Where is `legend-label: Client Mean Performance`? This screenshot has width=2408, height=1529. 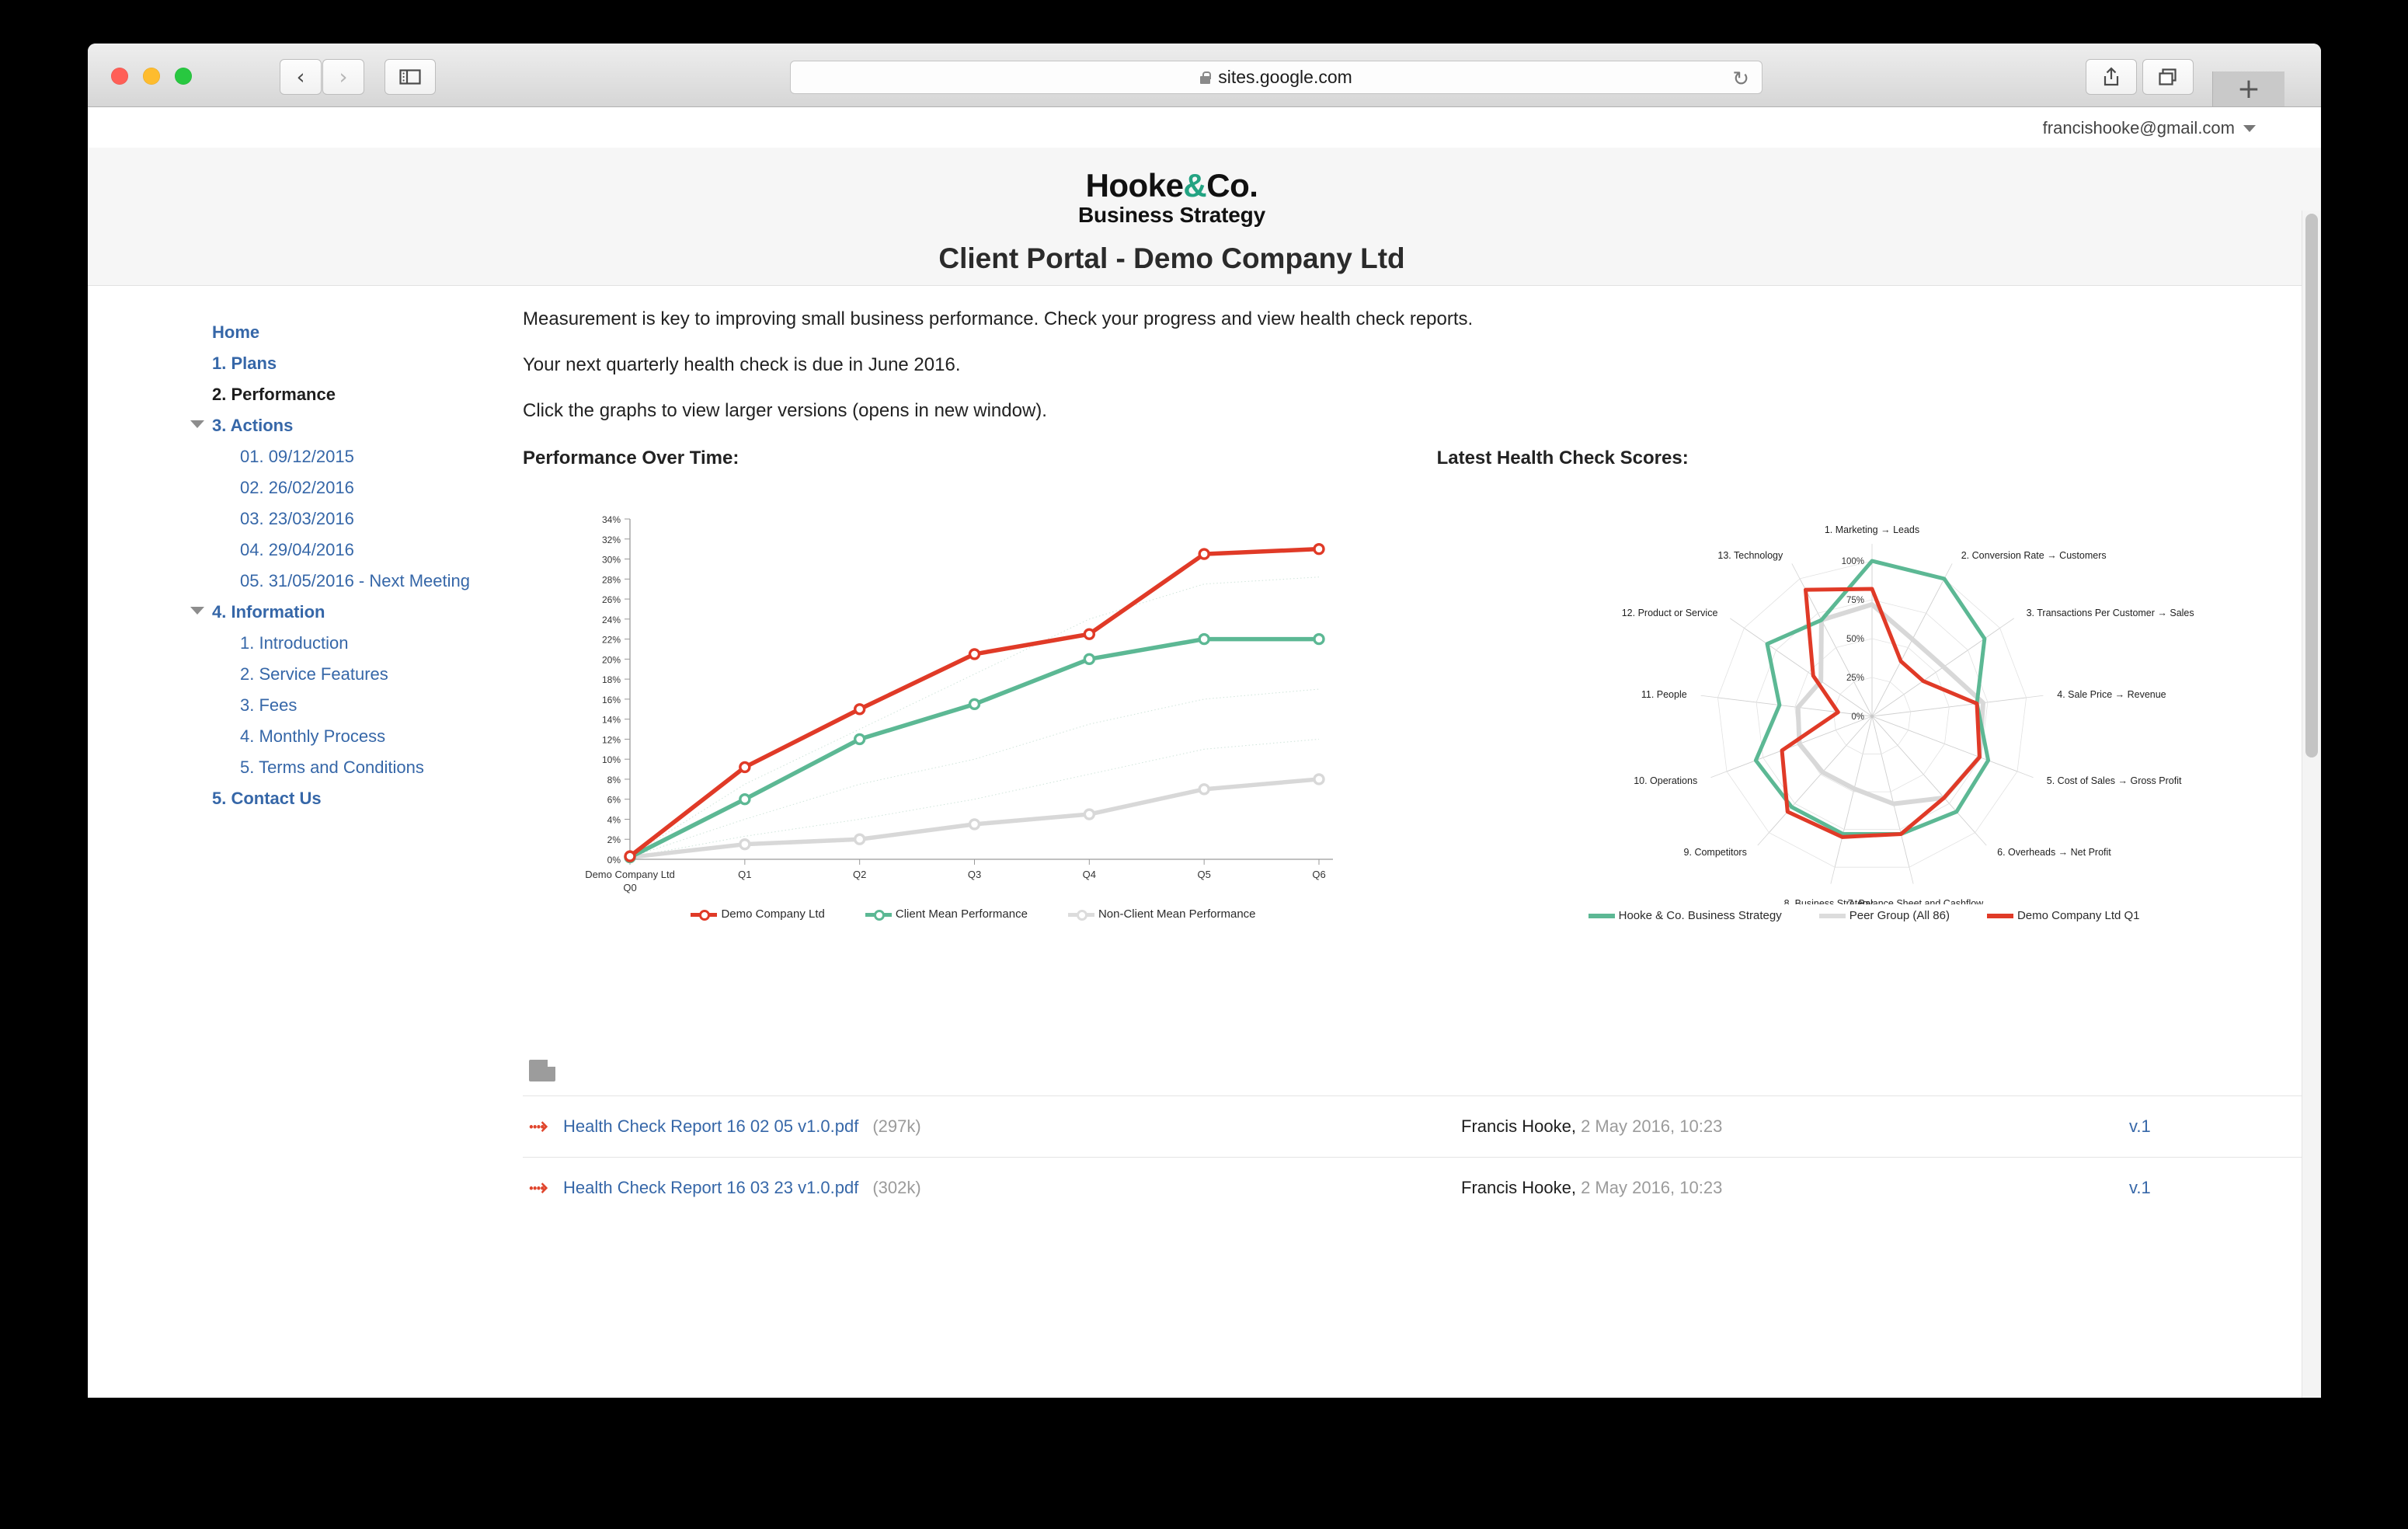
legend-label: Client Mean Performance is located at coordinates (961, 914).